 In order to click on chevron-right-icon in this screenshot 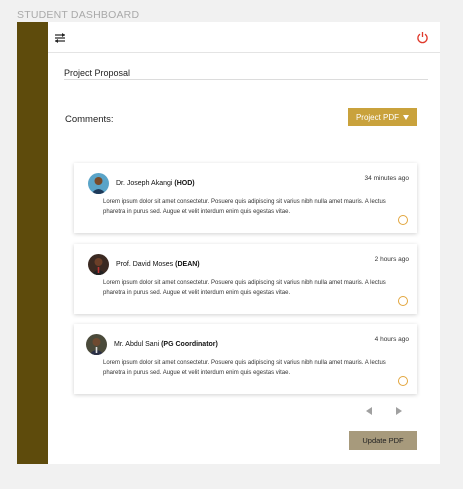, I will do `click(399, 411)`.